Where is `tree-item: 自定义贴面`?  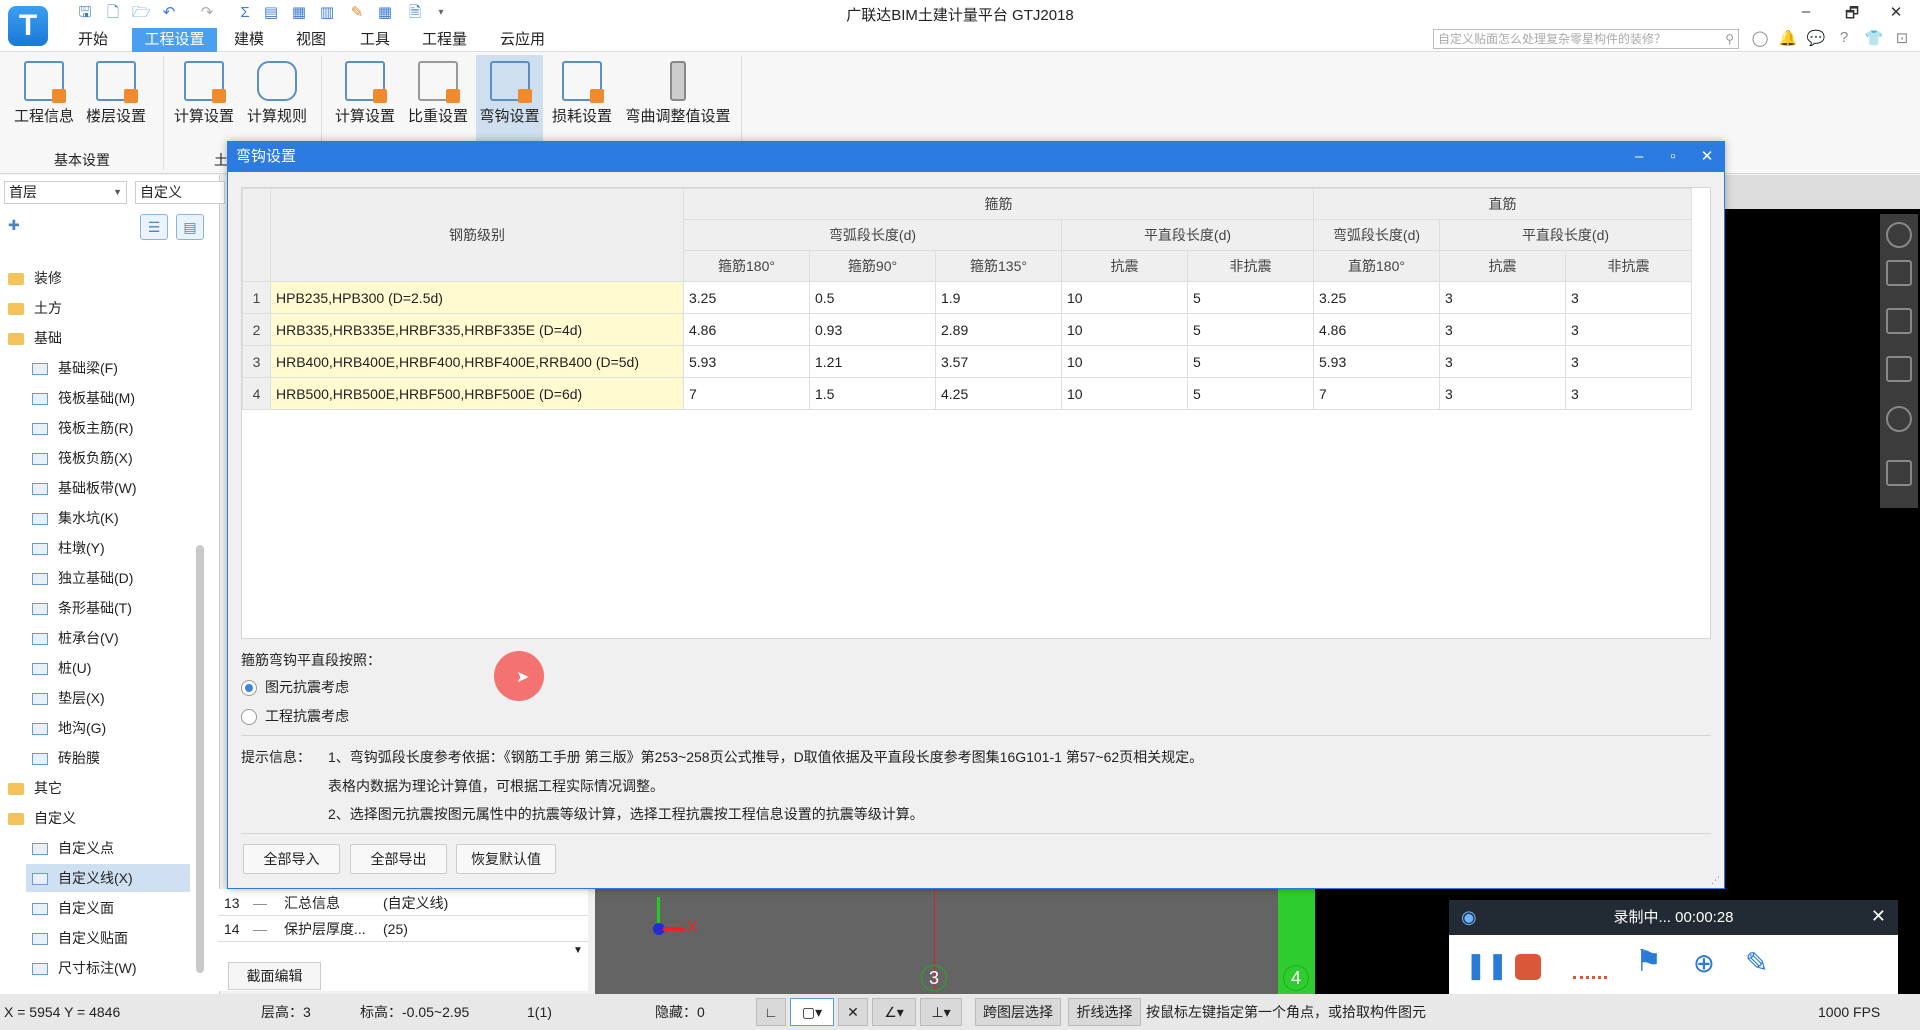 tree-item: 自定义贴面 is located at coordinates (108, 938).